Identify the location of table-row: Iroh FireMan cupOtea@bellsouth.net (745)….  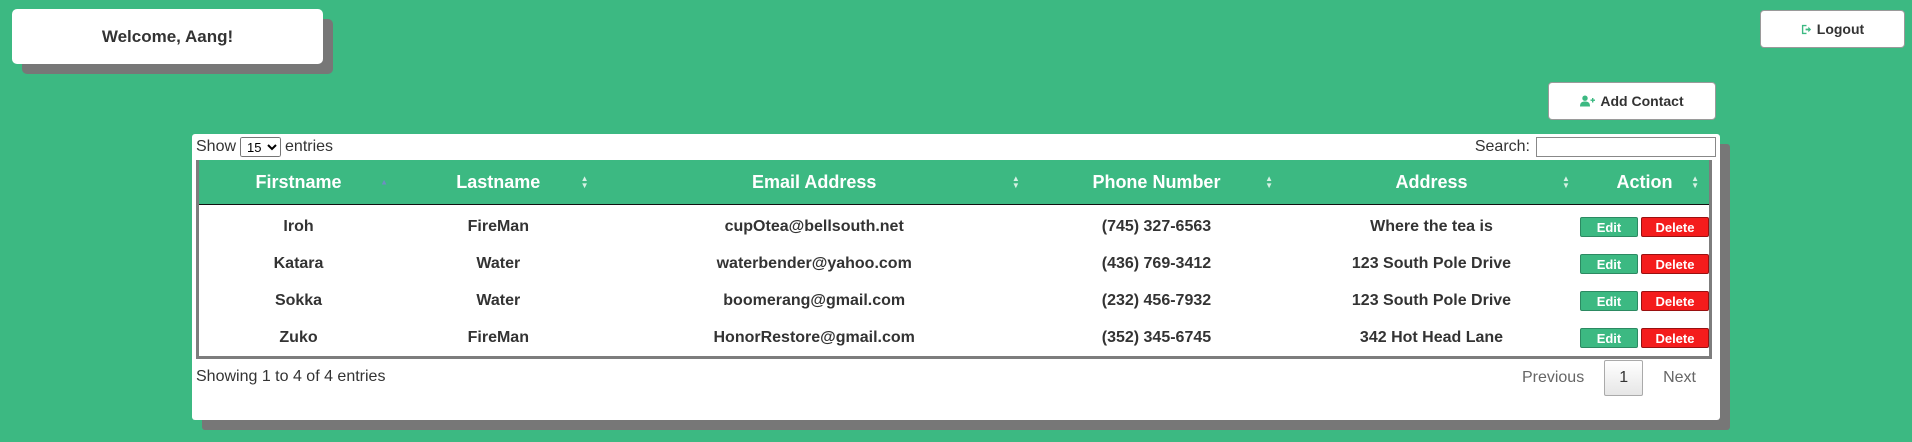
(954, 225).